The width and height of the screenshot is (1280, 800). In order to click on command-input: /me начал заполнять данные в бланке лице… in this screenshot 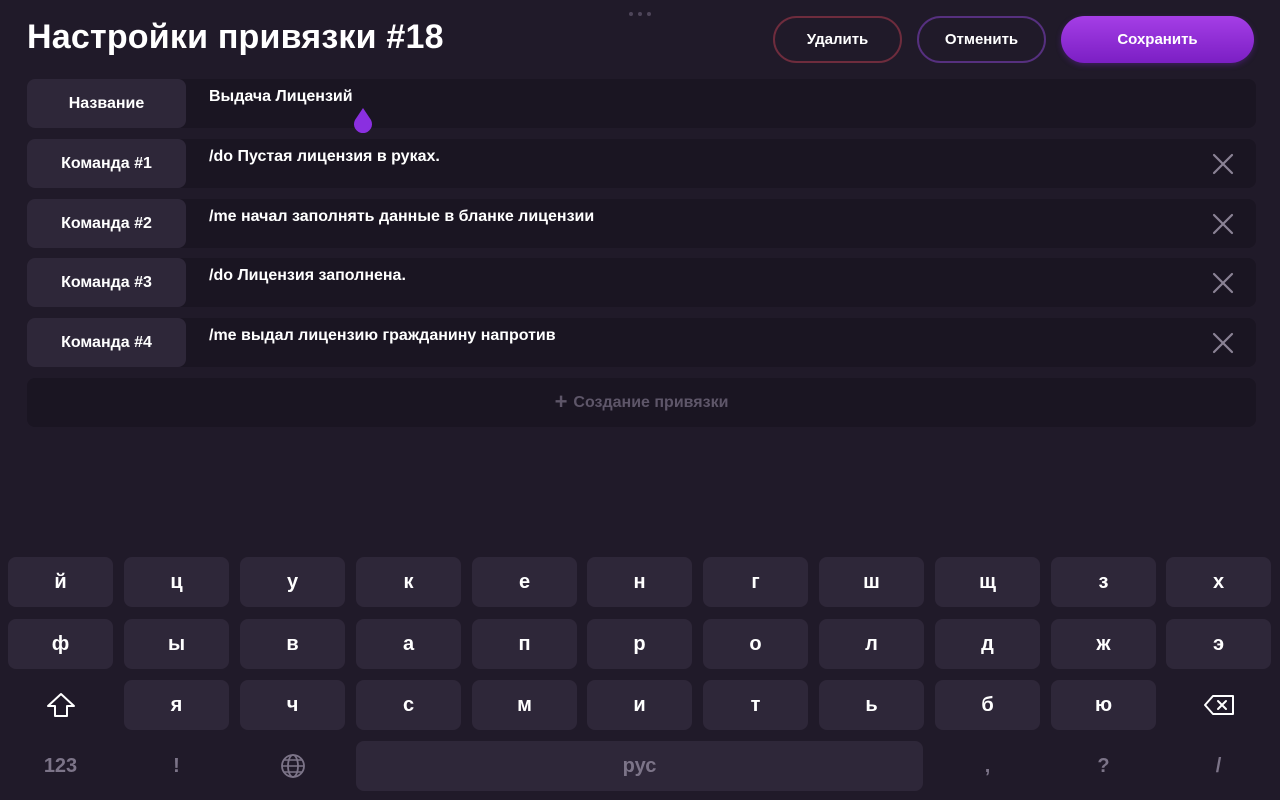, I will do `click(401, 217)`.